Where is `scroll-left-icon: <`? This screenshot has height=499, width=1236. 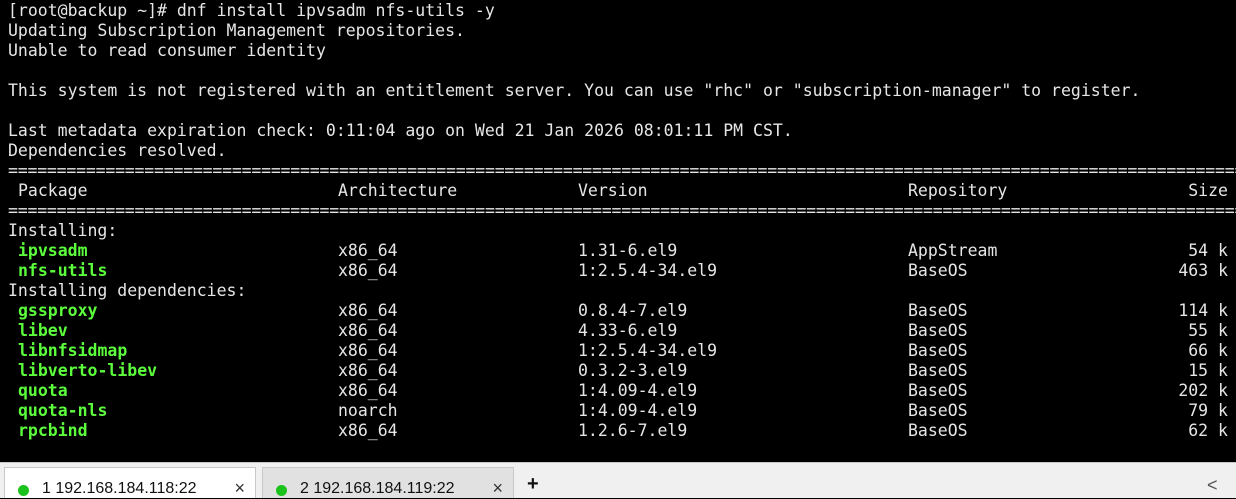 scroll-left-icon: < is located at coordinates (1212, 485).